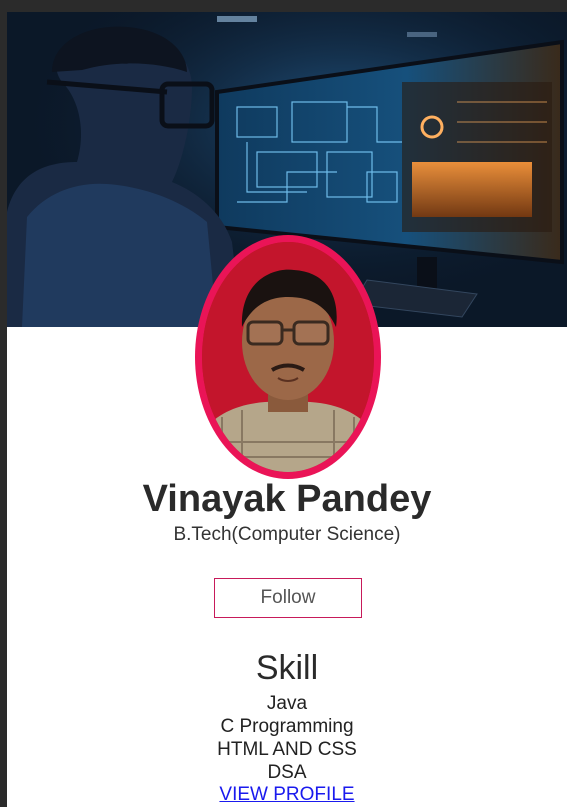 Image resolution: width=567 pixels, height=807 pixels. I want to click on view-profile-link: VIEW PROFILE, so click(286, 794).